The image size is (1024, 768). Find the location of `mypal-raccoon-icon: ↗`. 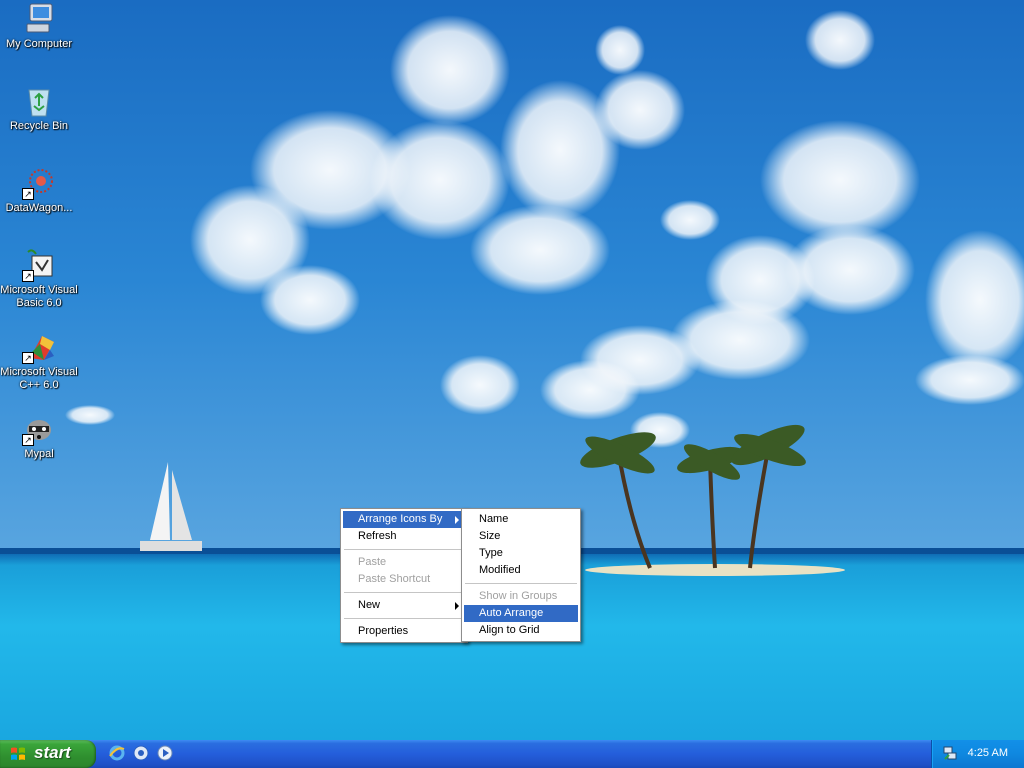

mypal-raccoon-icon: ↗ is located at coordinates (39, 429).